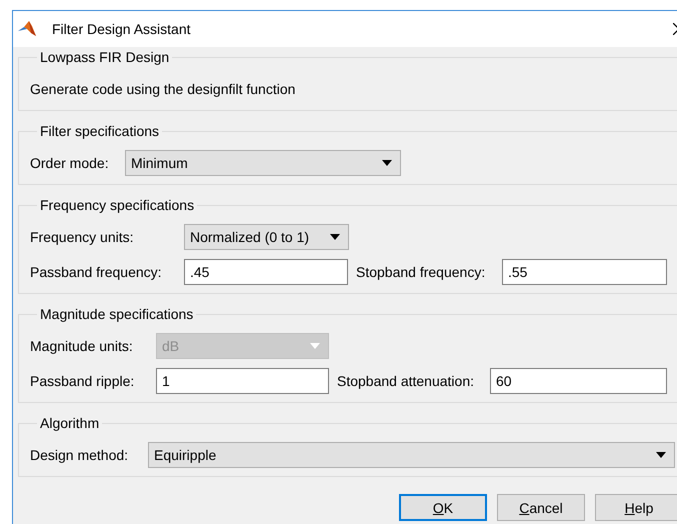 Image resolution: width=677 pixels, height=524 pixels. Describe the element at coordinates (541, 507) in the screenshot. I see `dialog-button: Cancel` at that location.